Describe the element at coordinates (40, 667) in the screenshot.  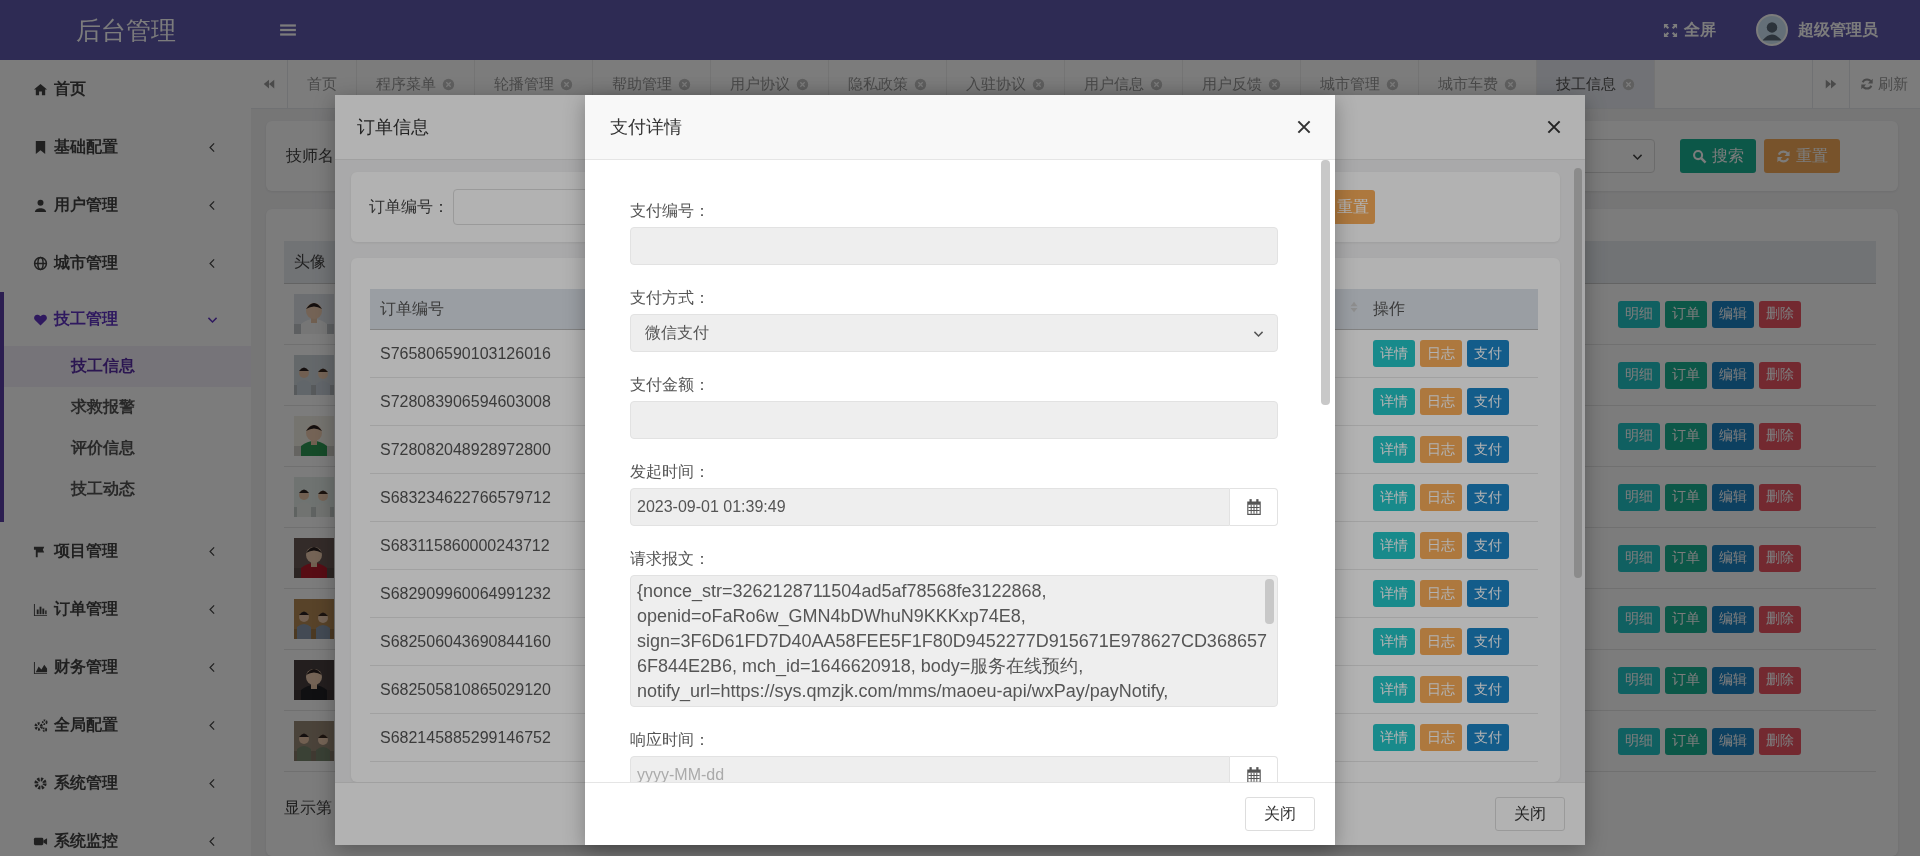
I see `area-chart-icon` at that location.